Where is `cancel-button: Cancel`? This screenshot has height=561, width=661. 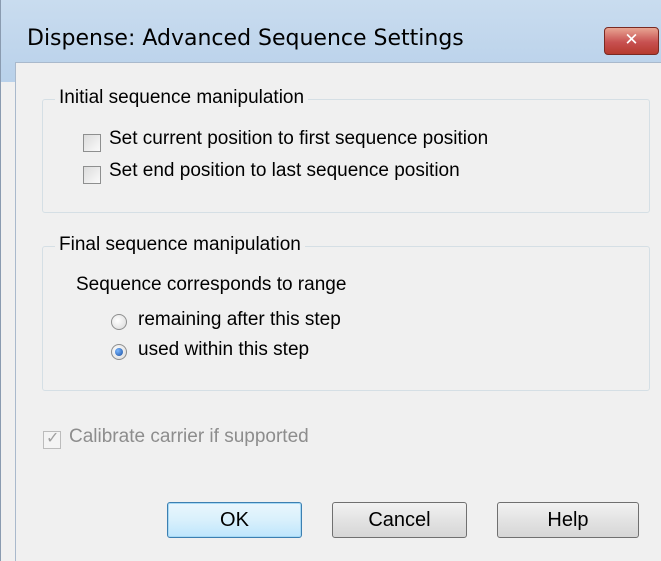 cancel-button: Cancel is located at coordinates (399, 520).